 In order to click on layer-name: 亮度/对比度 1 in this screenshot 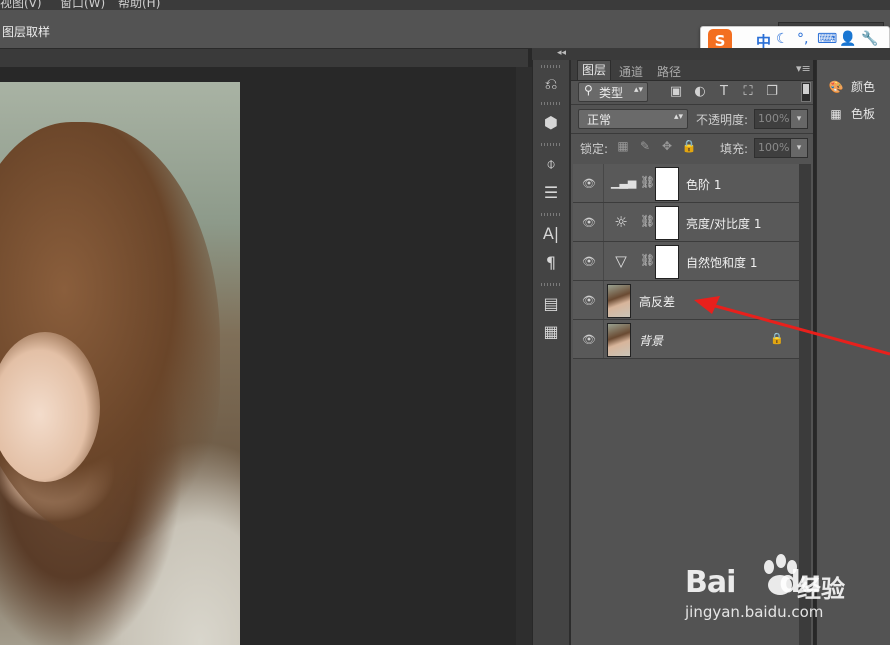, I will do `click(724, 223)`.